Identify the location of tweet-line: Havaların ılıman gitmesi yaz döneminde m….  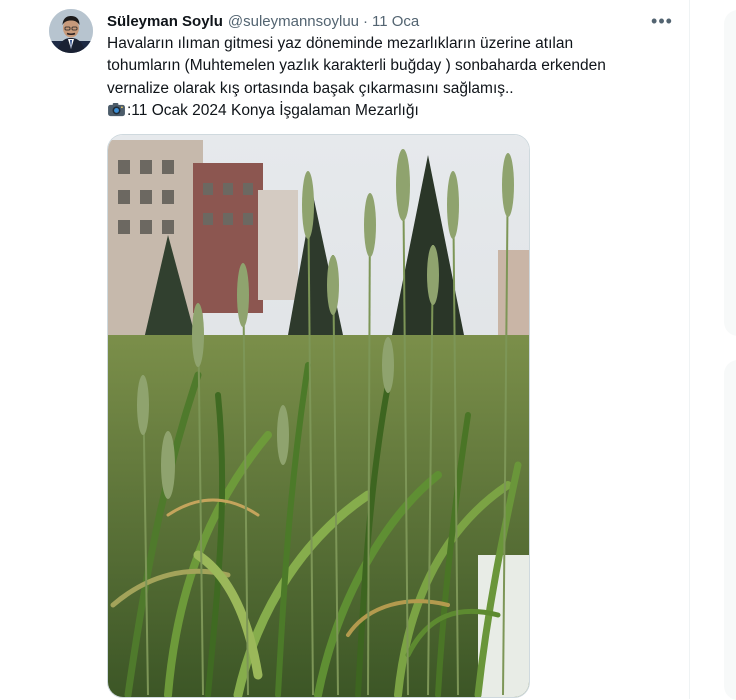
(340, 43).